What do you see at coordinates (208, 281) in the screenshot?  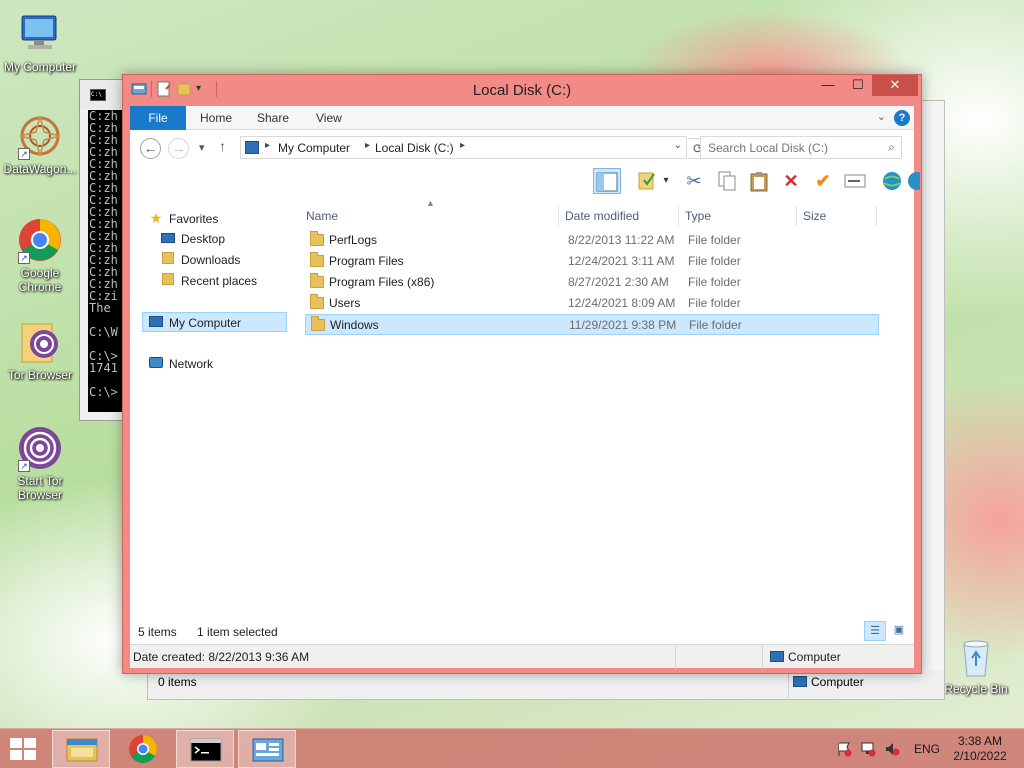 I see `nav-recent-places: Recent places` at bounding box center [208, 281].